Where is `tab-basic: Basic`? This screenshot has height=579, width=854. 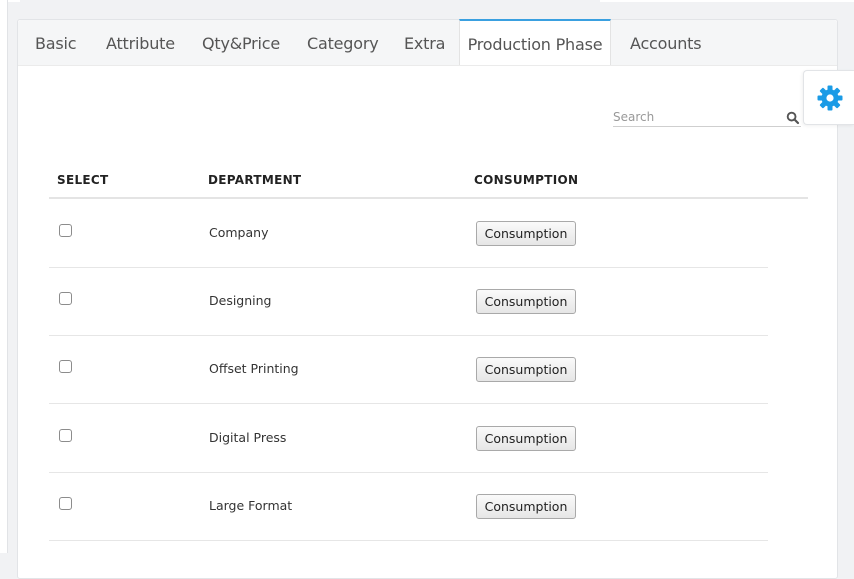 tab-basic: Basic is located at coordinates (56, 42).